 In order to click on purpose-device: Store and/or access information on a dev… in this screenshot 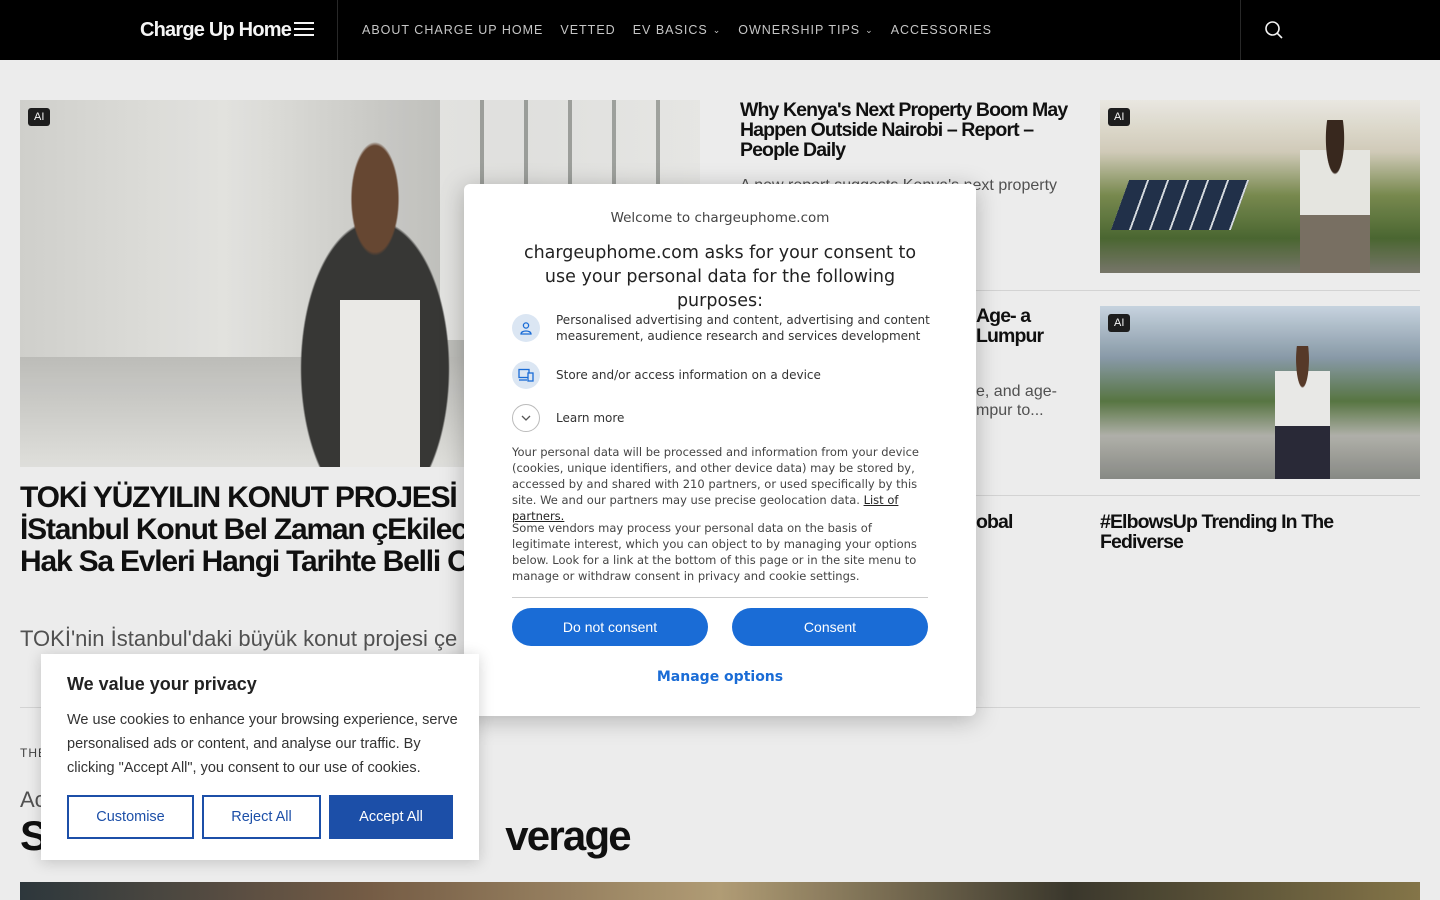, I will do `click(722, 375)`.